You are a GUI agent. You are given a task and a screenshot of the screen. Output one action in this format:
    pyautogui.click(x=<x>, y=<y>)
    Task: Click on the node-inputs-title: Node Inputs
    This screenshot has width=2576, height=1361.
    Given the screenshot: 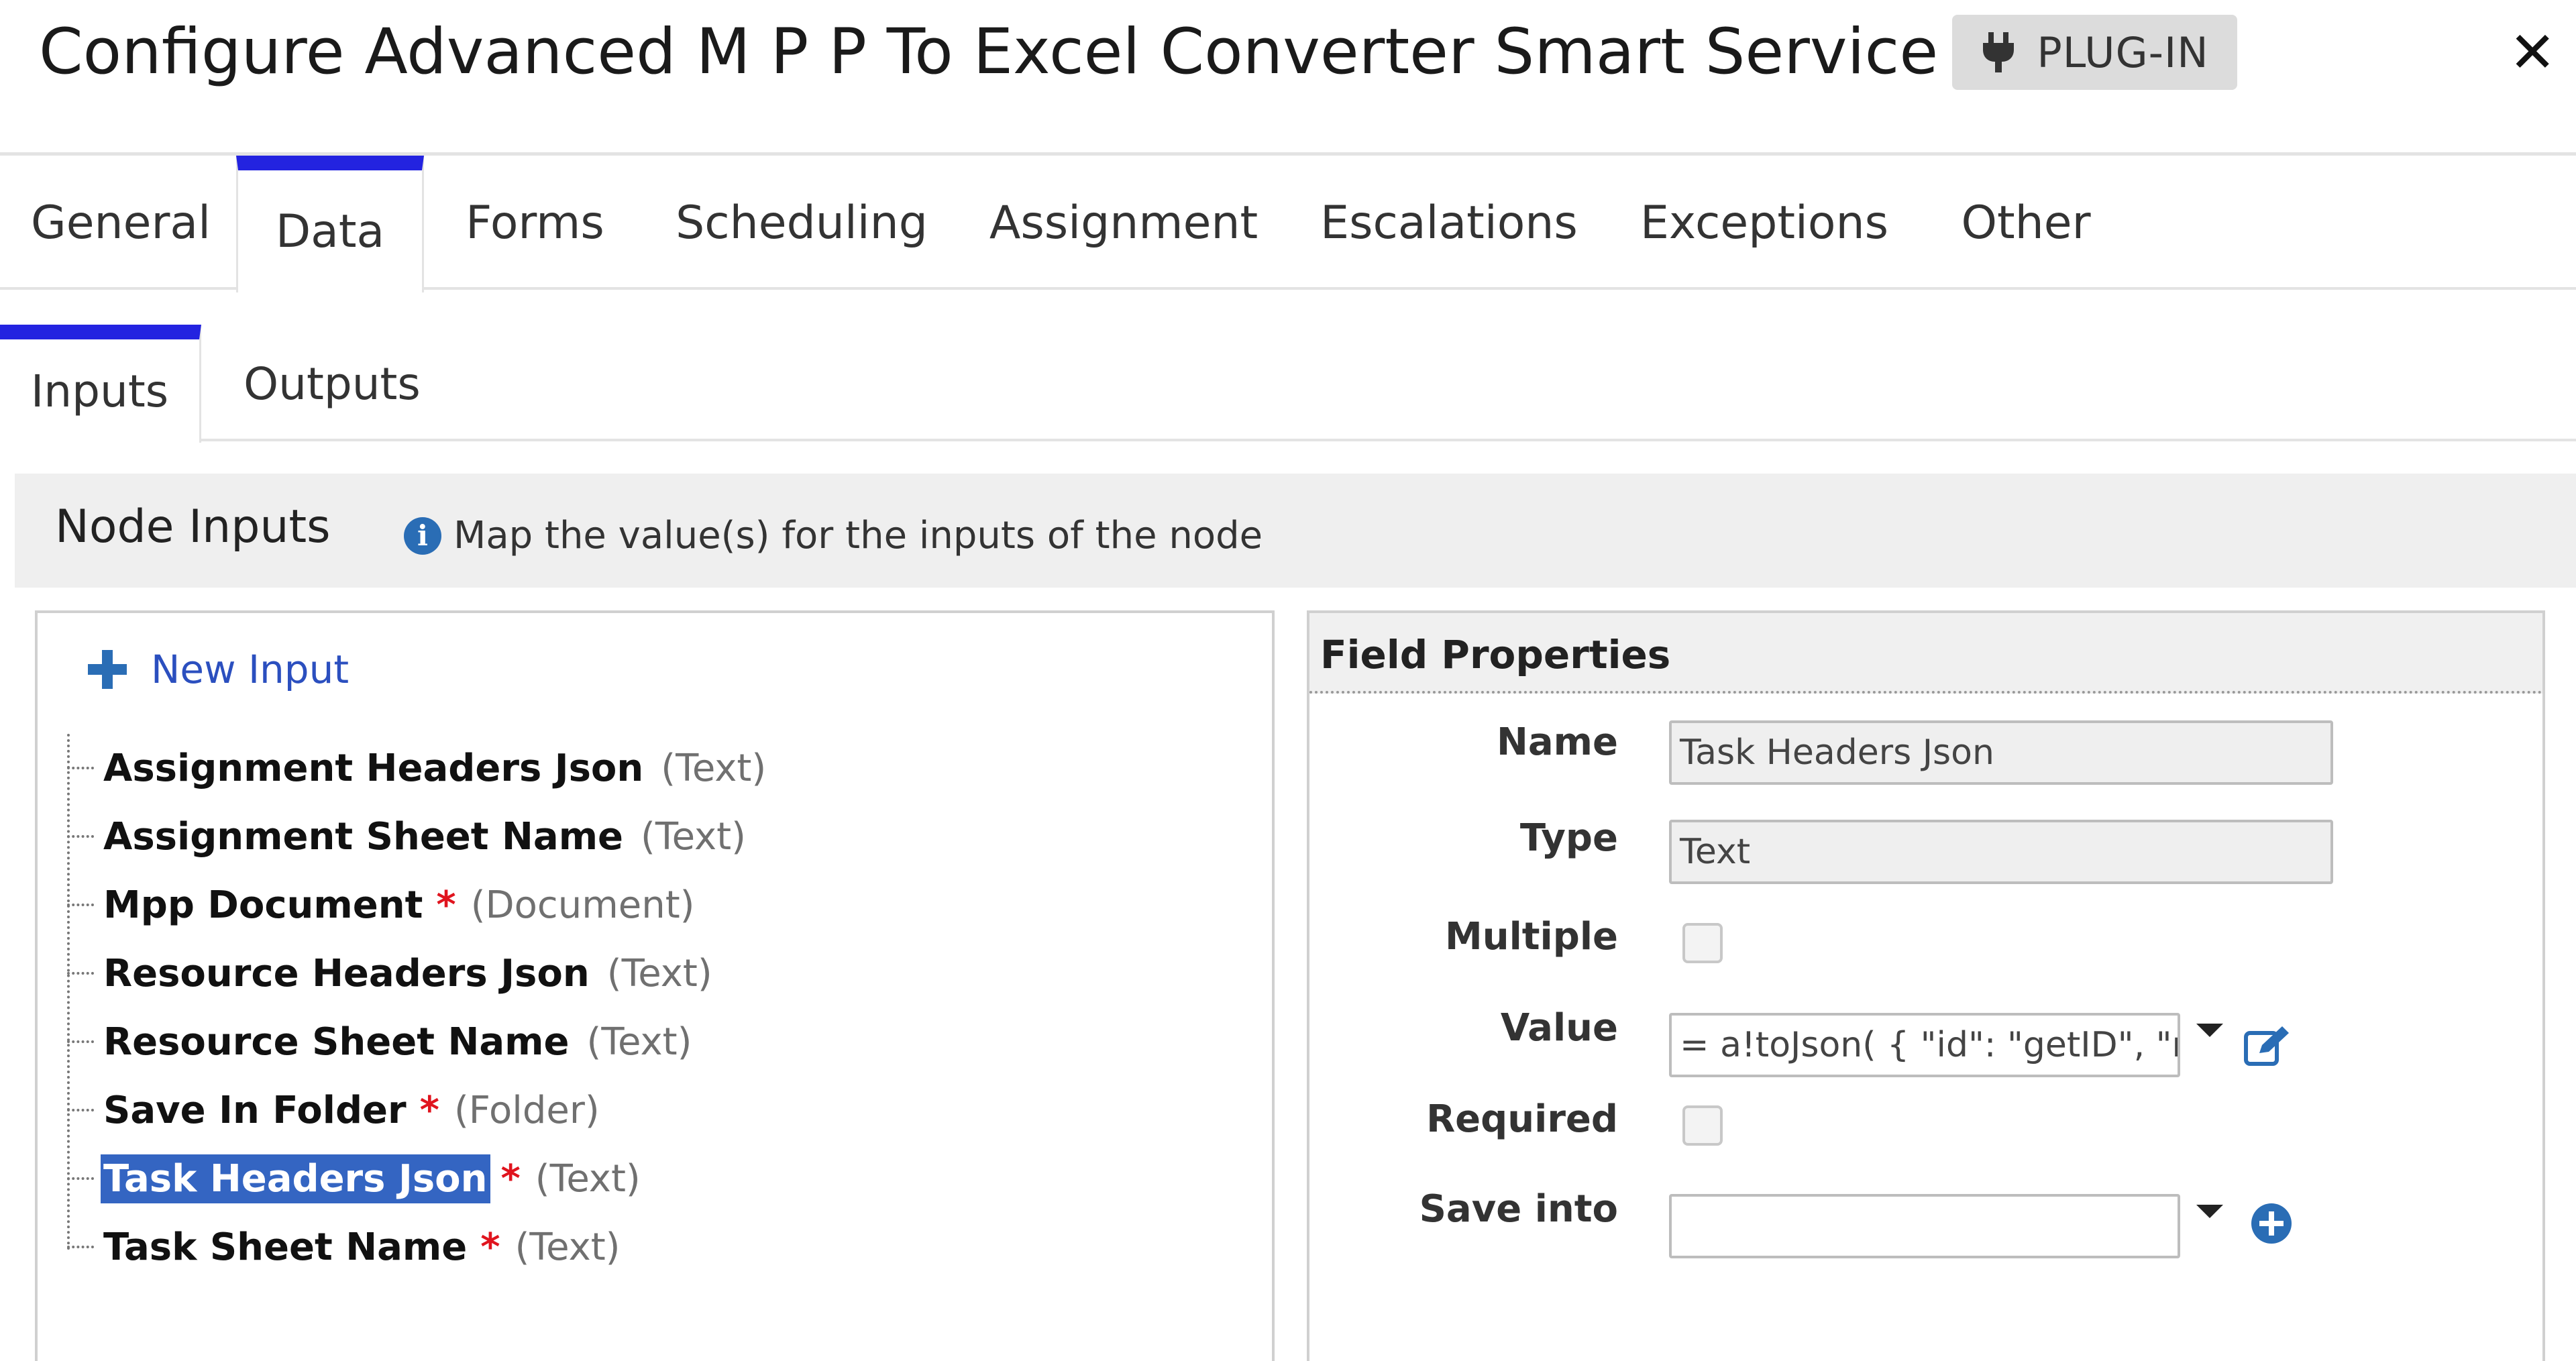 What is the action you would take?
    pyautogui.click(x=193, y=526)
    